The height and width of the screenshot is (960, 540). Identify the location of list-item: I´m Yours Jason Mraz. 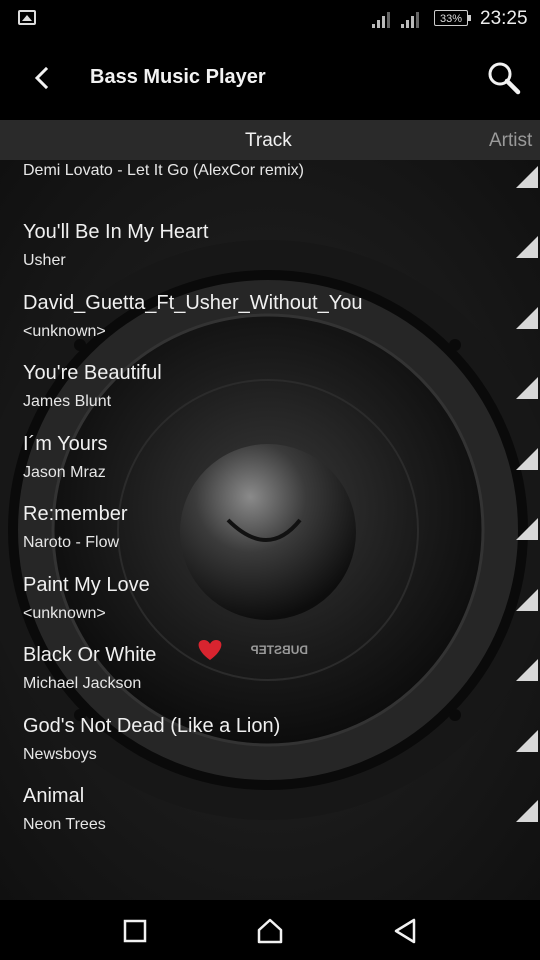
(270, 452).